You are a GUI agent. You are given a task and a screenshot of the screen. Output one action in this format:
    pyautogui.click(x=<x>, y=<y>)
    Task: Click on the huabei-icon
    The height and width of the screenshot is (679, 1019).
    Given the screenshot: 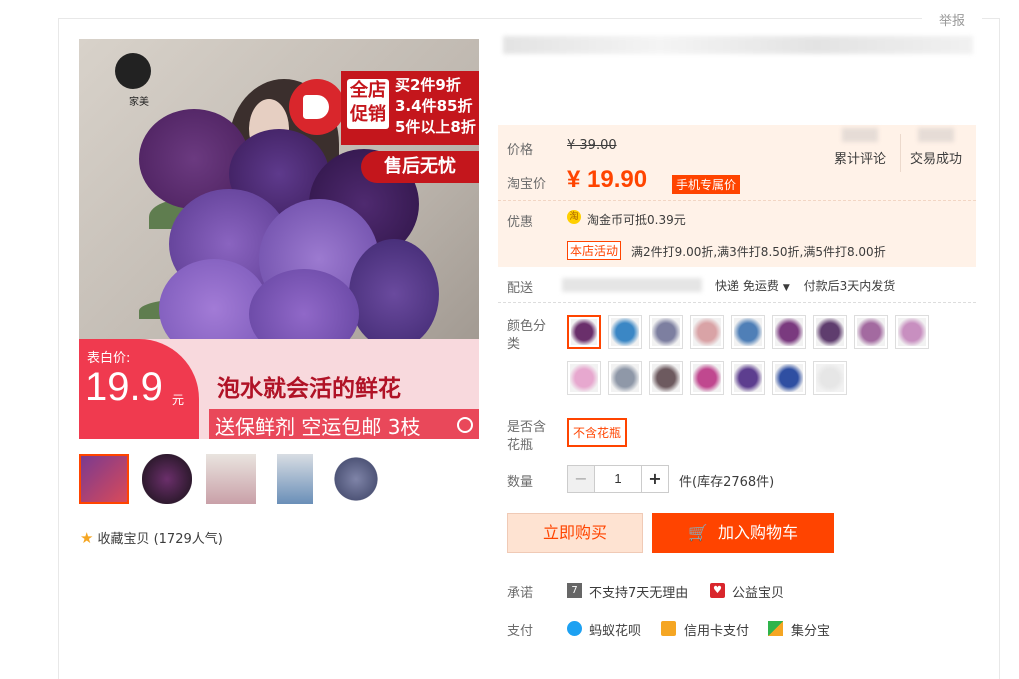 What is the action you would take?
    pyautogui.click(x=574, y=628)
    